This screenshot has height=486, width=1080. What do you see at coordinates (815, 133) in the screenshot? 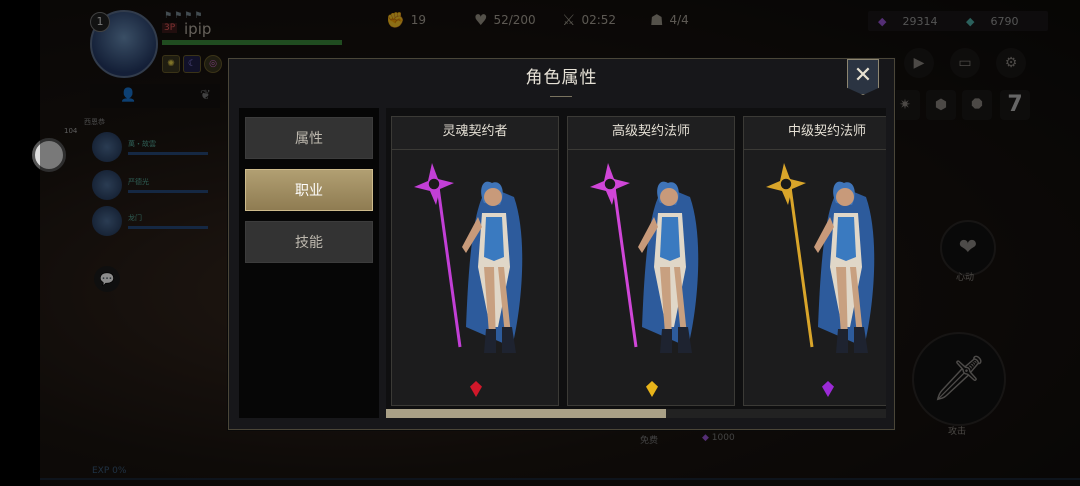
I see `class-title: 中级契约法师` at bounding box center [815, 133].